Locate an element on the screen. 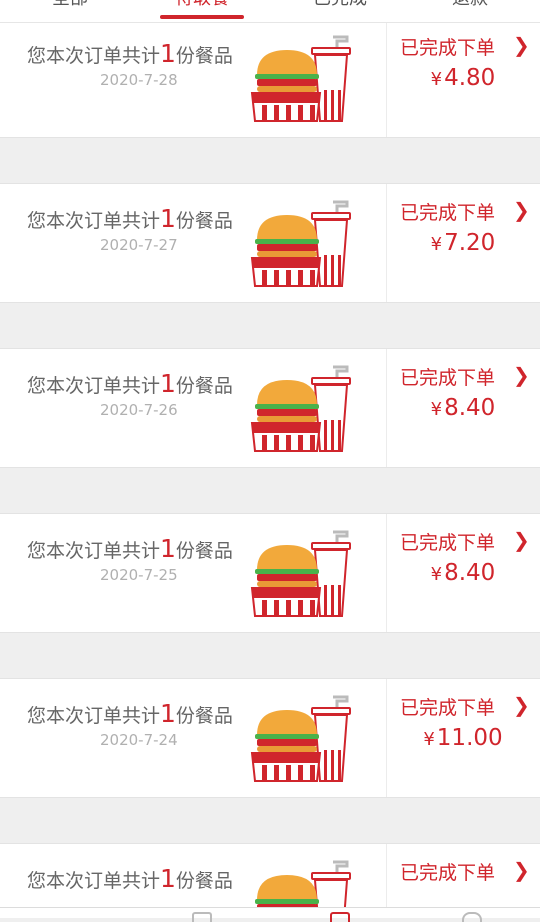 Image resolution: width=540 pixels, height=922 pixels. order-info: 您本次订单共计1份餐品 2020-7-28 is located at coordinates (193, 78).